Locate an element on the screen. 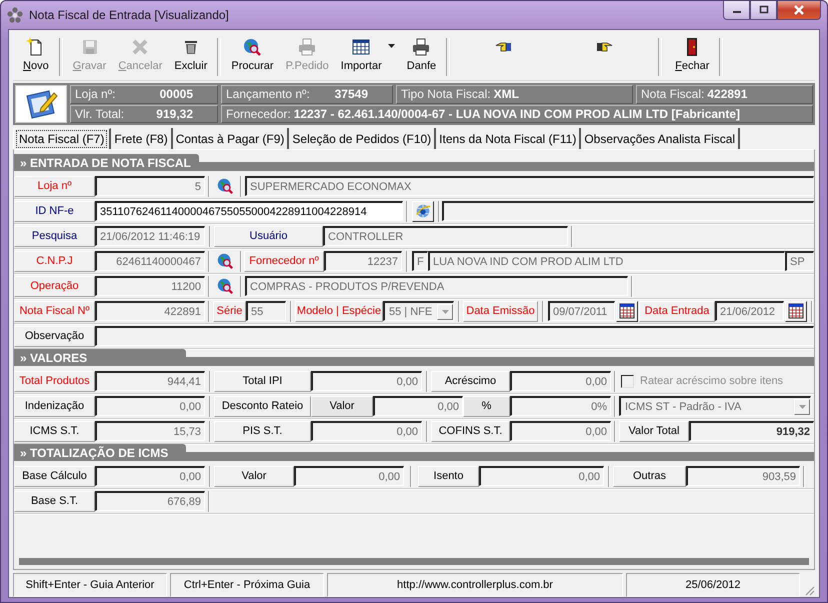 The height and width of the screenshot is (603, 828). close-icon is located at coordinates (799, 10).